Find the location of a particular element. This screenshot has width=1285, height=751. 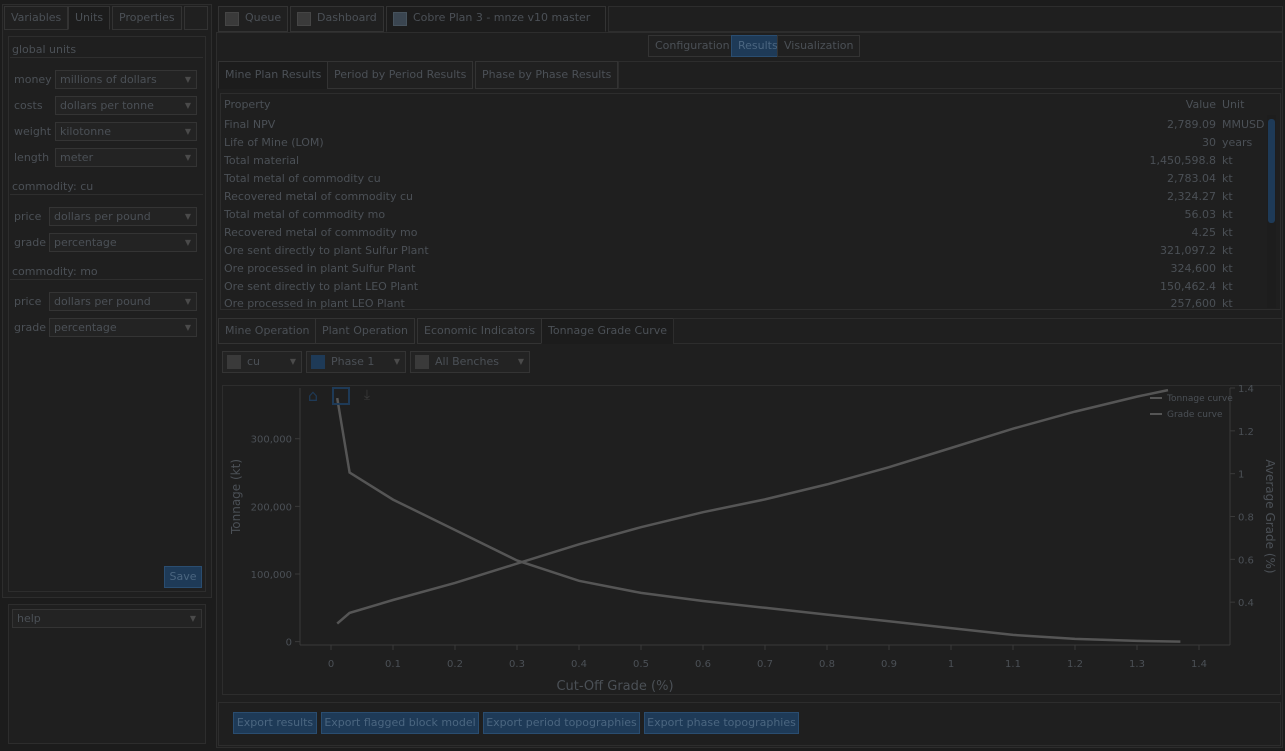

cu-price-unit-select: dollars per pound ▼ is located at coordinates (123, 216).